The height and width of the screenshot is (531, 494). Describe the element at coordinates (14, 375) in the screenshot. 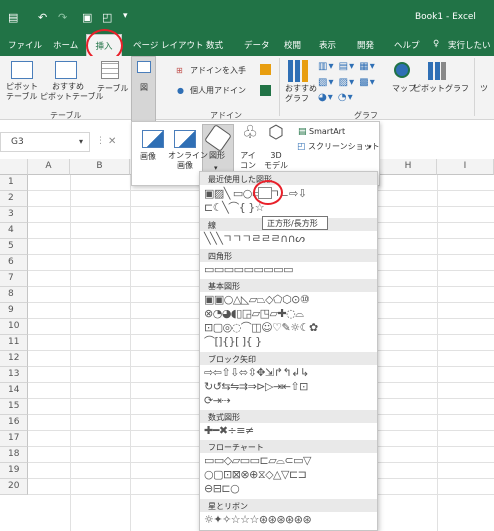

I see `row-header: 13` at that location.